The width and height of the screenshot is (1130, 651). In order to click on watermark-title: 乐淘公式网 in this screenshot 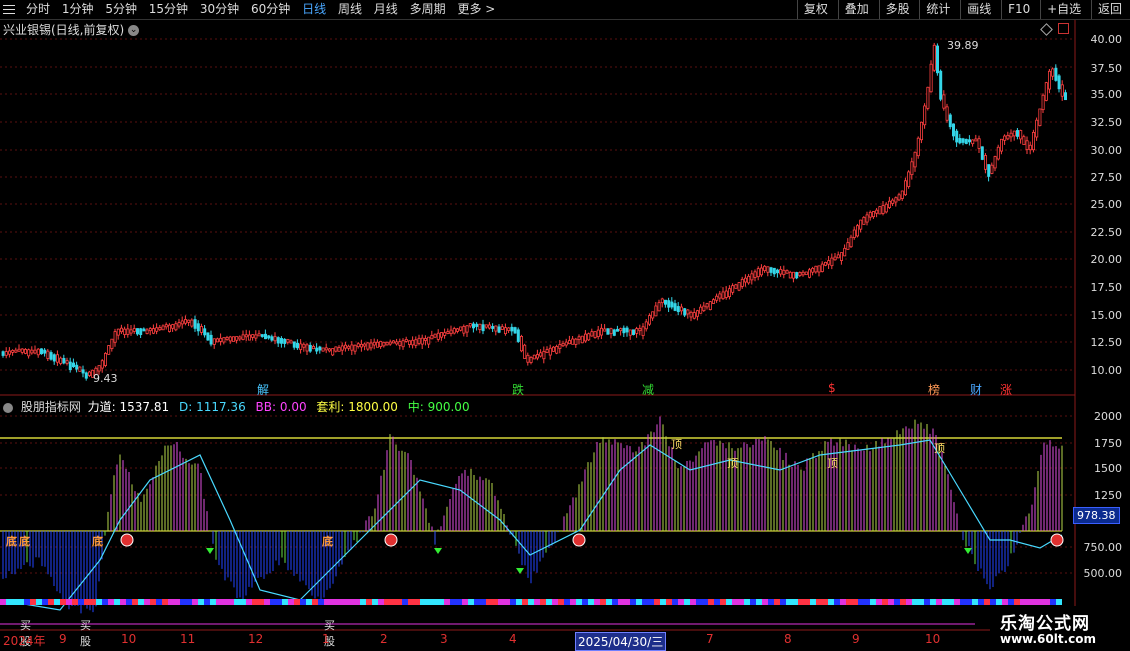, I will do `click(1045, 624)`.